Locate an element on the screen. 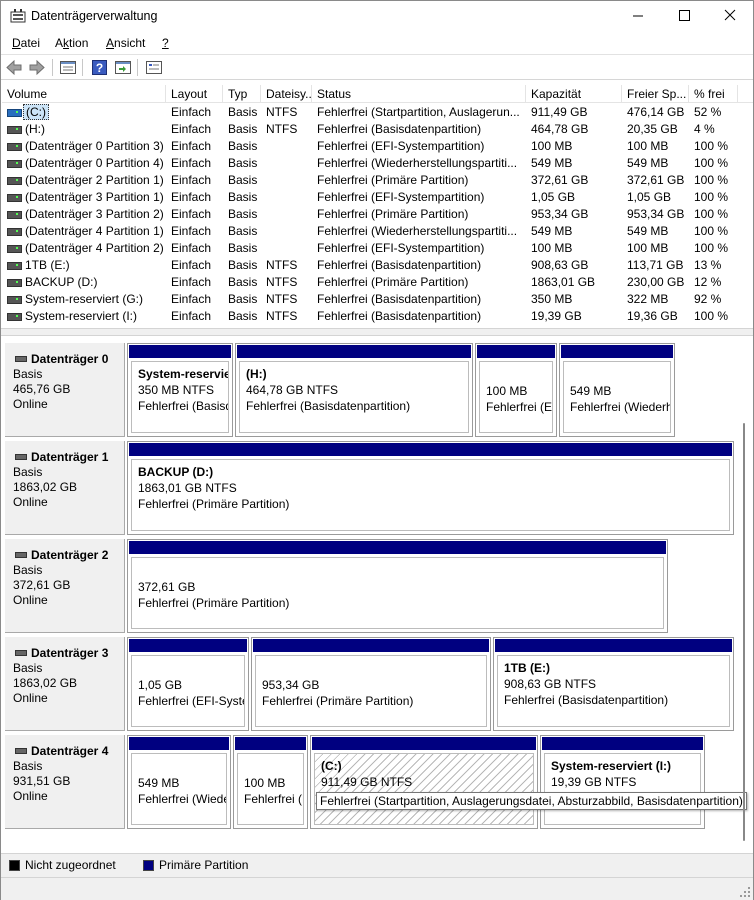 The image size is (754, 900). back-icon is located at coordinates (14, 67).